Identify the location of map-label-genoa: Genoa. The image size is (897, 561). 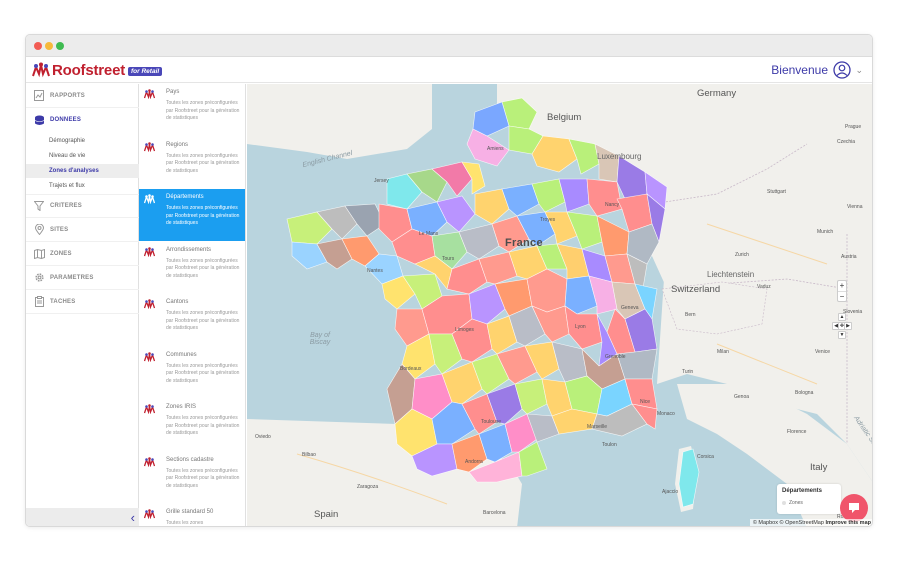
(742, 397).